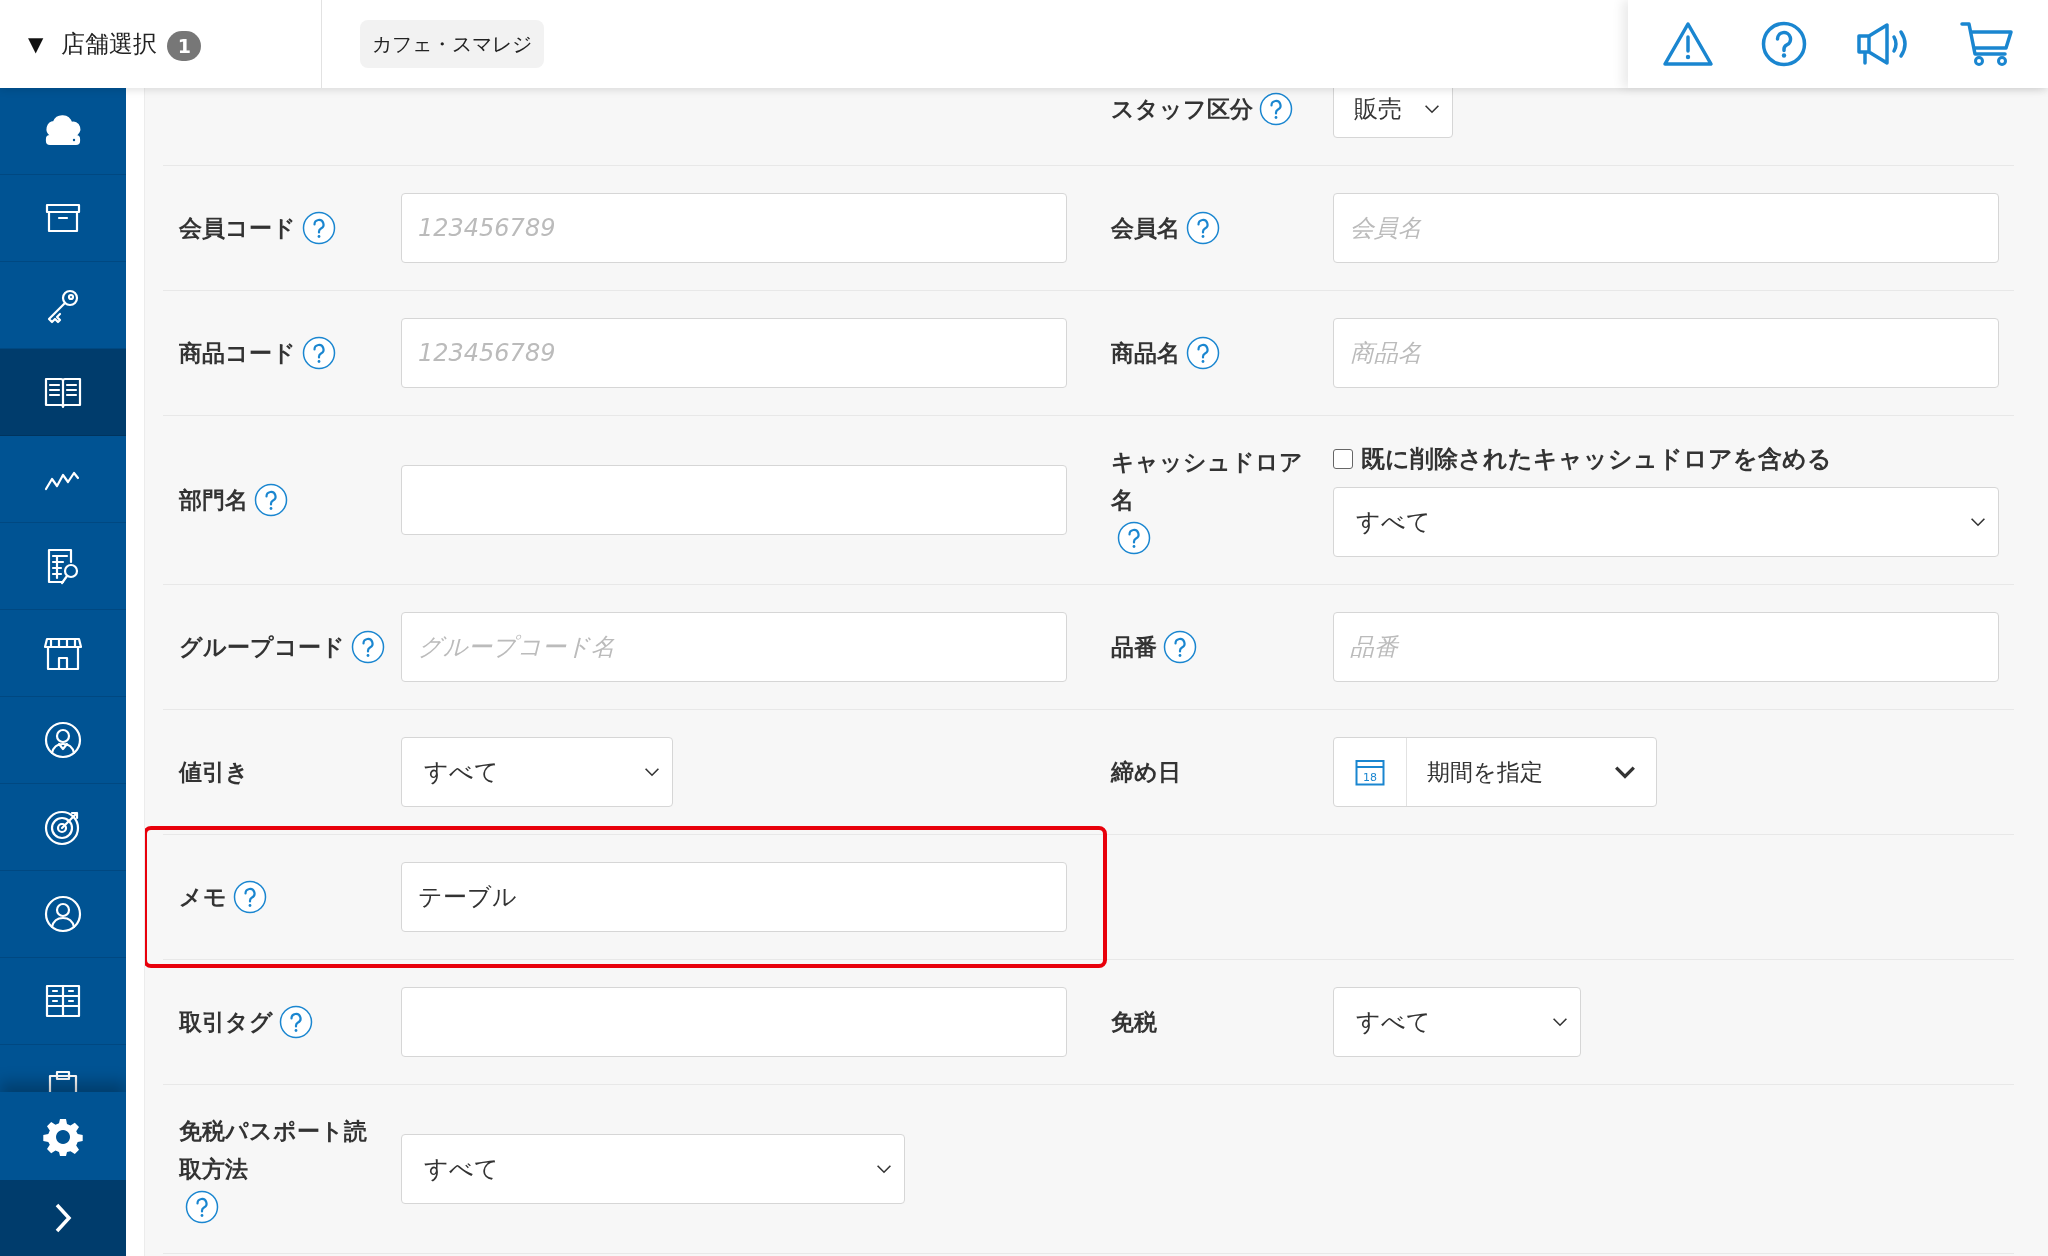 This screenshot has width=2048, height=1256. What do you see at coordinates (63, 392) in the screenshot?
I see `sidebar-item` at bounding box center [63, 392].